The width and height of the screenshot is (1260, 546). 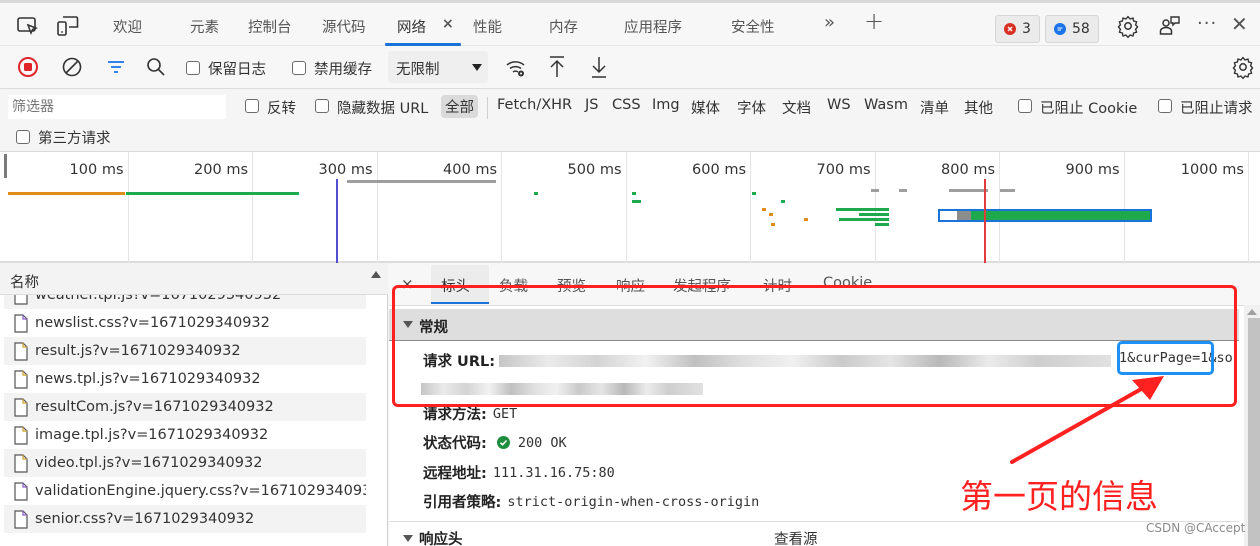 I want to click on filter-input, so click(x=117, y=107).